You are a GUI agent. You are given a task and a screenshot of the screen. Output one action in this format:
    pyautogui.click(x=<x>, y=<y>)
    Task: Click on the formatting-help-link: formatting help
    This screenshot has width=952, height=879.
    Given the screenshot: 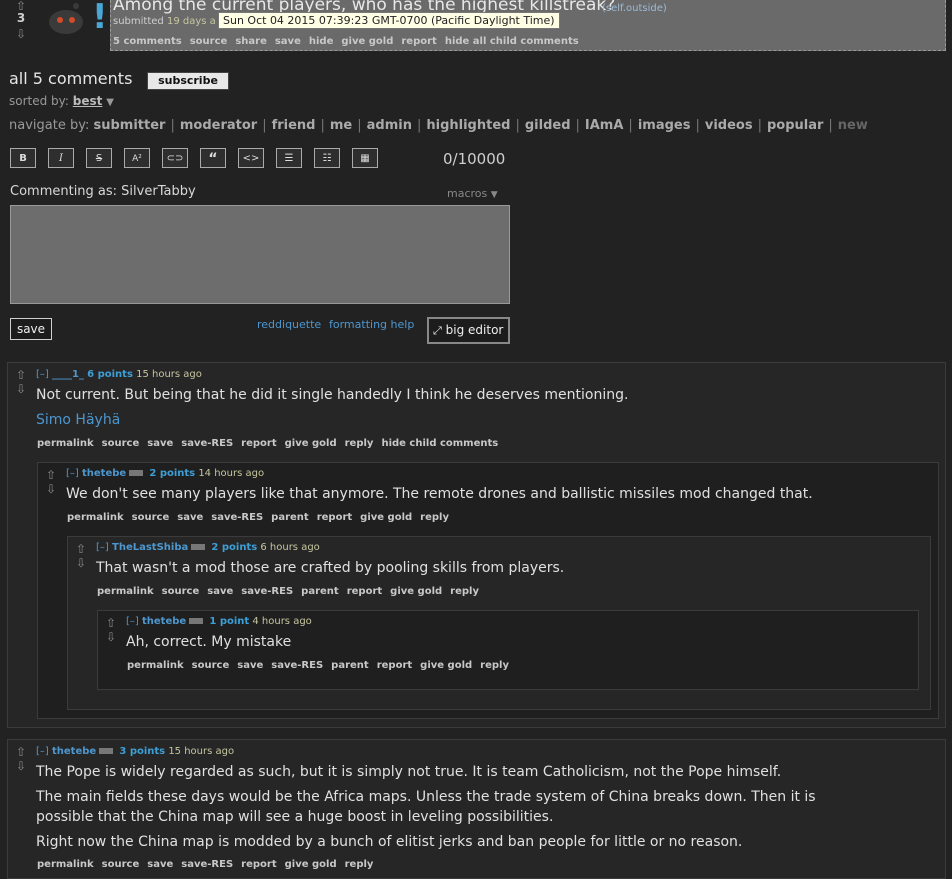 What is the action you would take?
    pyautogui.click(x=371, y=324)
    